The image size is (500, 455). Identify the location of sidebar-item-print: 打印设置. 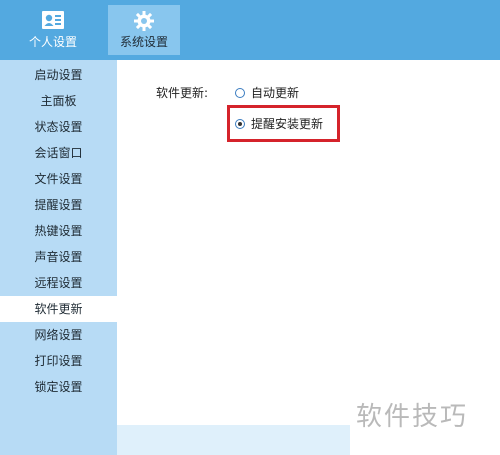
(58, 361).